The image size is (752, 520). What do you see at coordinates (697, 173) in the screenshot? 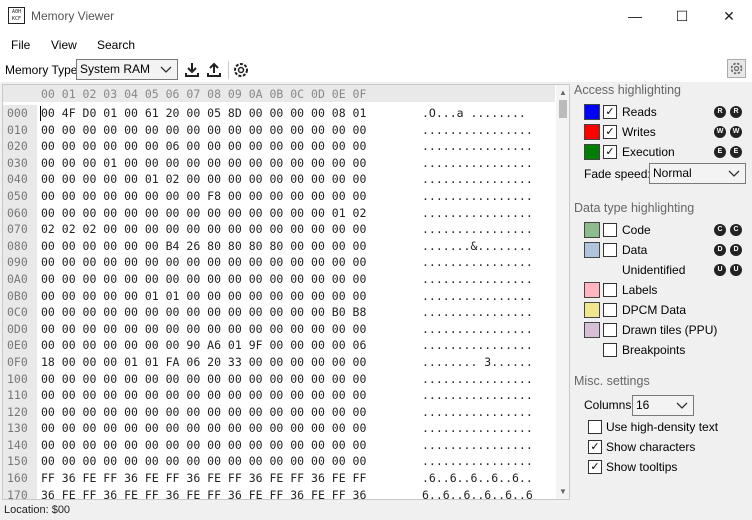
I see `fade-speed-select: Normal` at bounding box center [697, 173].